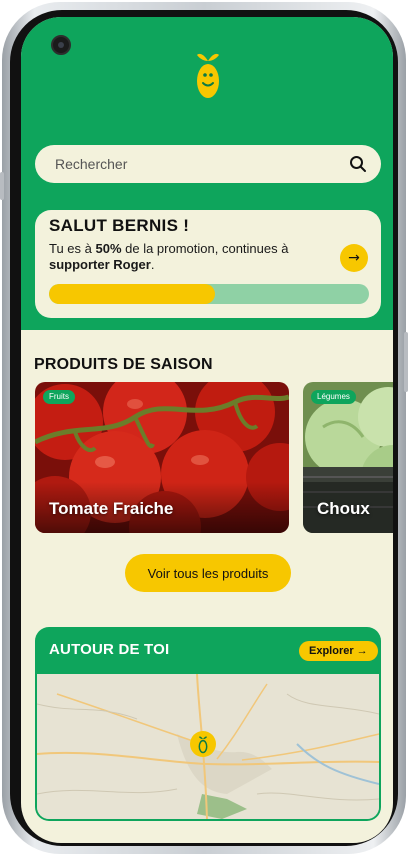  What do you see at coordinates (338, 651) in the screenshot?
I see `explore-button: Explorer →` at bounding box center [338, 651].